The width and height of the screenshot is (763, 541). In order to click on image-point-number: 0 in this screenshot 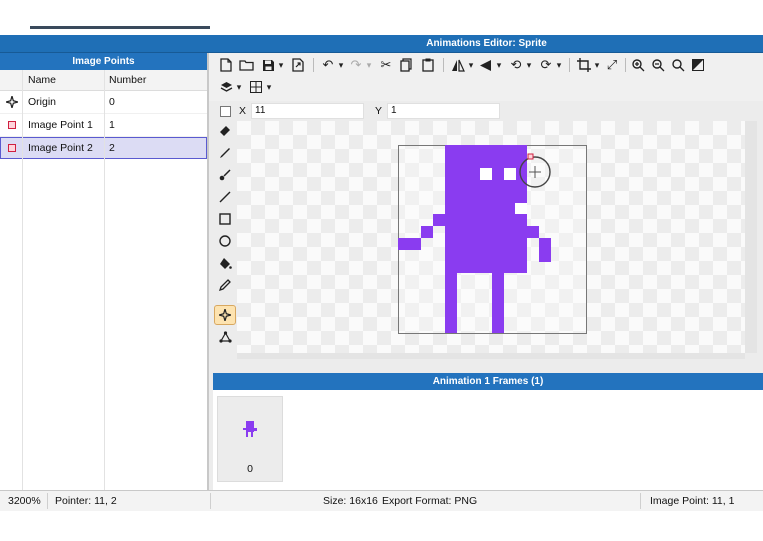, I will do `click(112, 102)`.